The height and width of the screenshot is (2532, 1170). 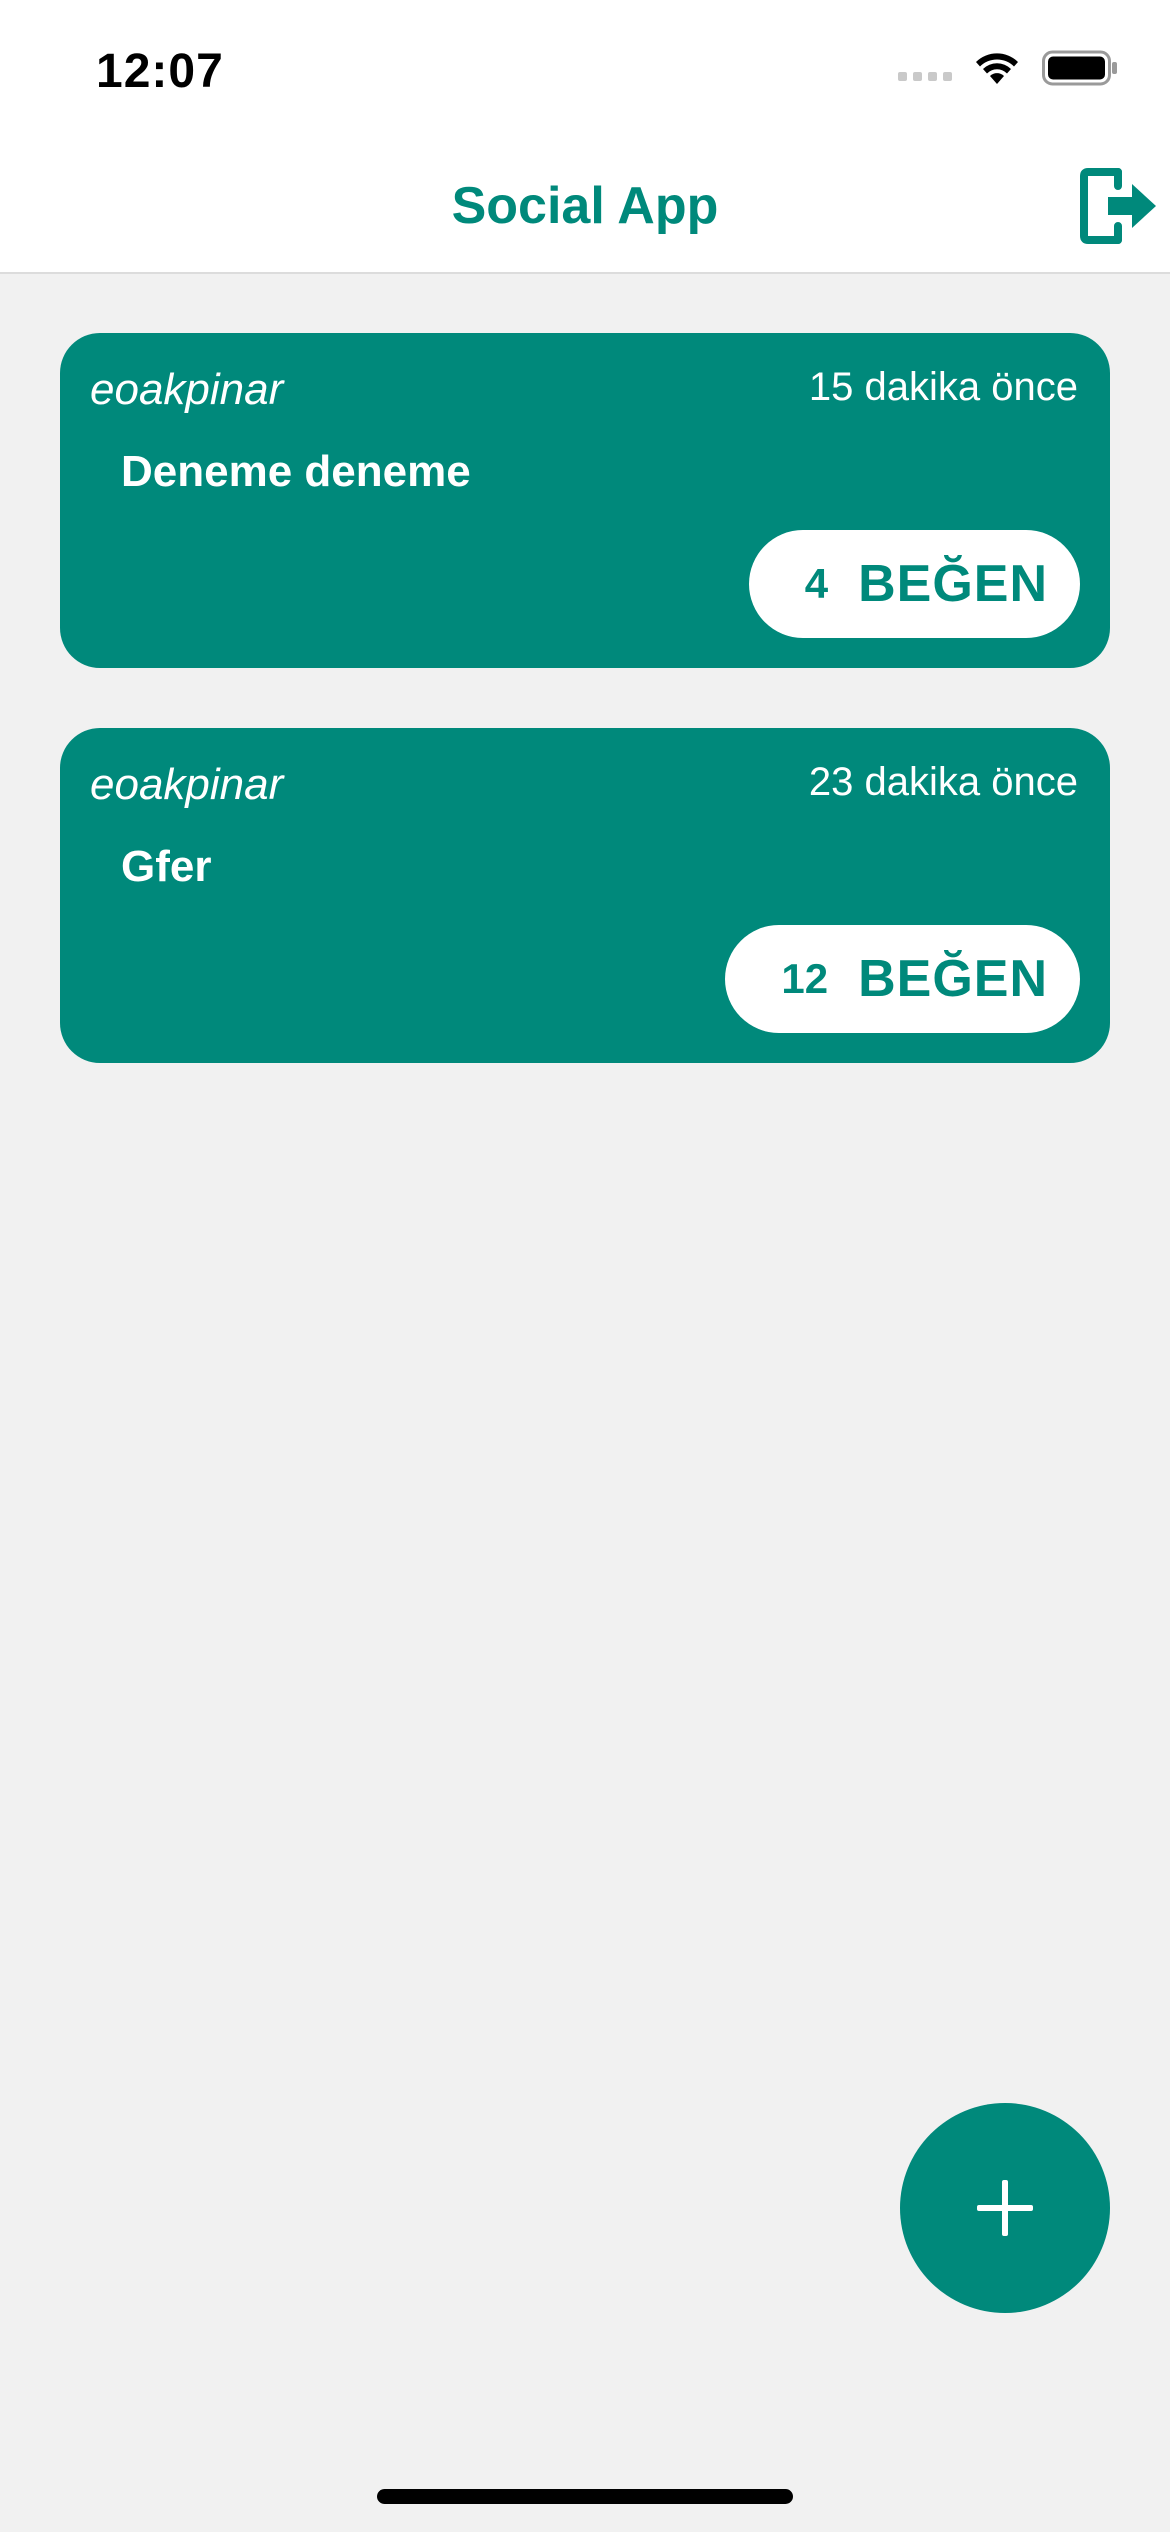 I want to click on plus-icon, so click(x=1005, y=2208).